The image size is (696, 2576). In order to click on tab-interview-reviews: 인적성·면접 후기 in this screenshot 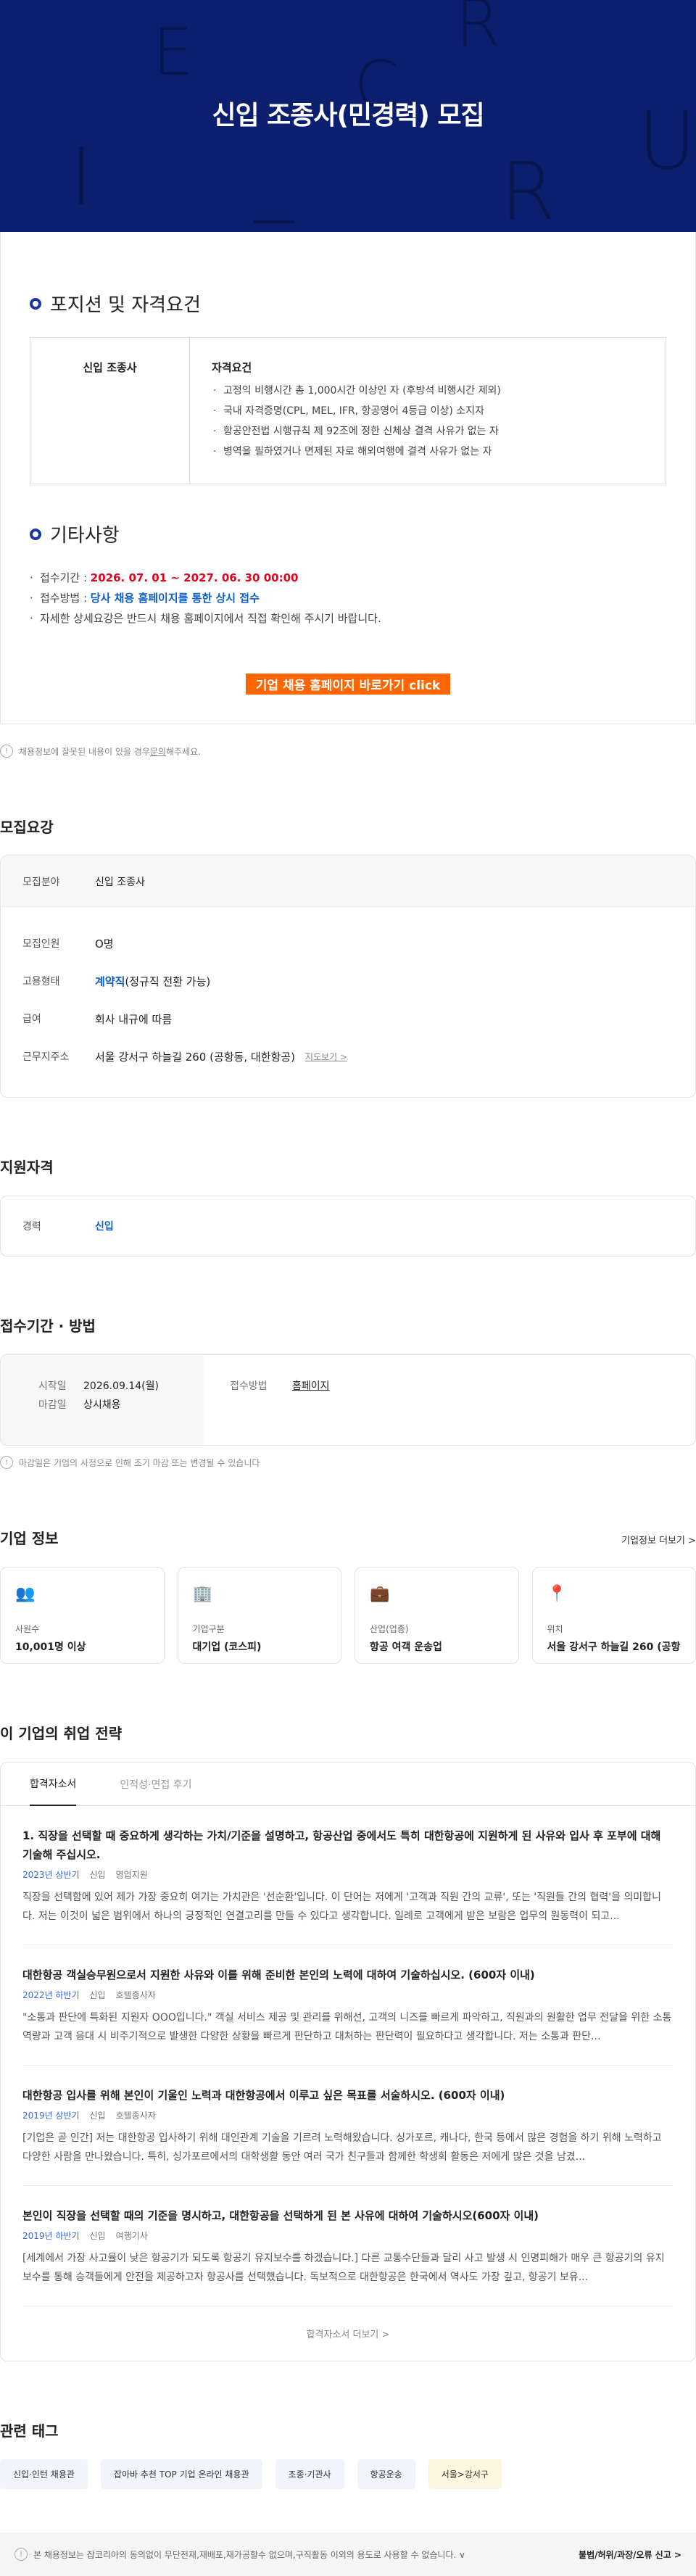, I will do `click(155, 1785)`.